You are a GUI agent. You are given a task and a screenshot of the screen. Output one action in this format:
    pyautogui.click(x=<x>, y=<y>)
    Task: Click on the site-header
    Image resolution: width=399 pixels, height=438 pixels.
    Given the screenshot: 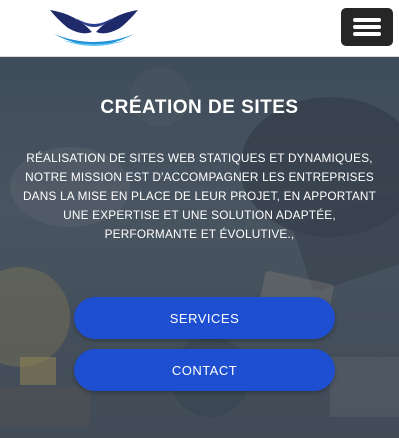 What is the action you would take?
    pyautogui.click(x=199, y=28)
    